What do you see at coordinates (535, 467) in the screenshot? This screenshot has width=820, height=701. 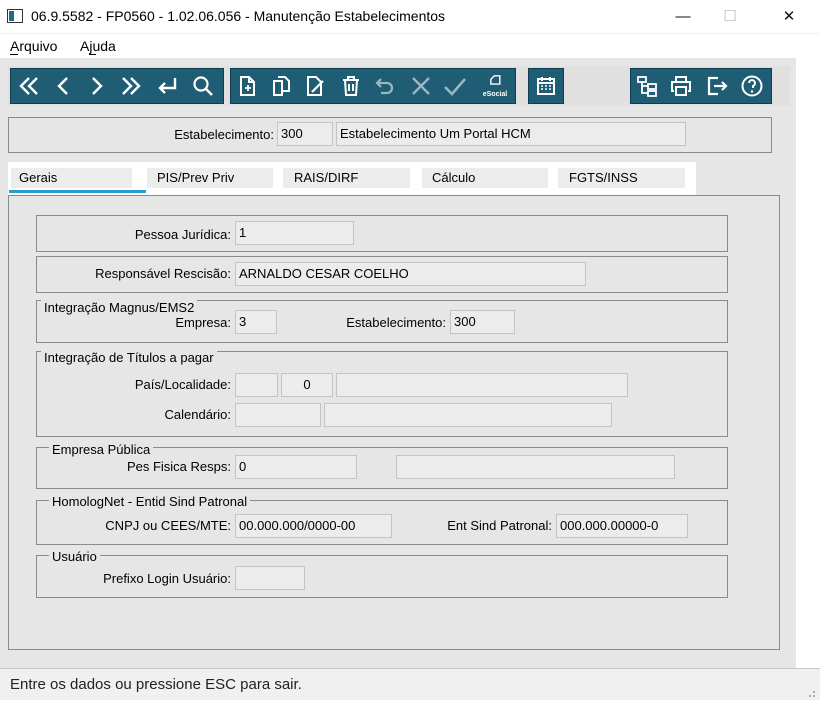 I see `pes-fisica-desc-field` at bounding box center [535, 467].